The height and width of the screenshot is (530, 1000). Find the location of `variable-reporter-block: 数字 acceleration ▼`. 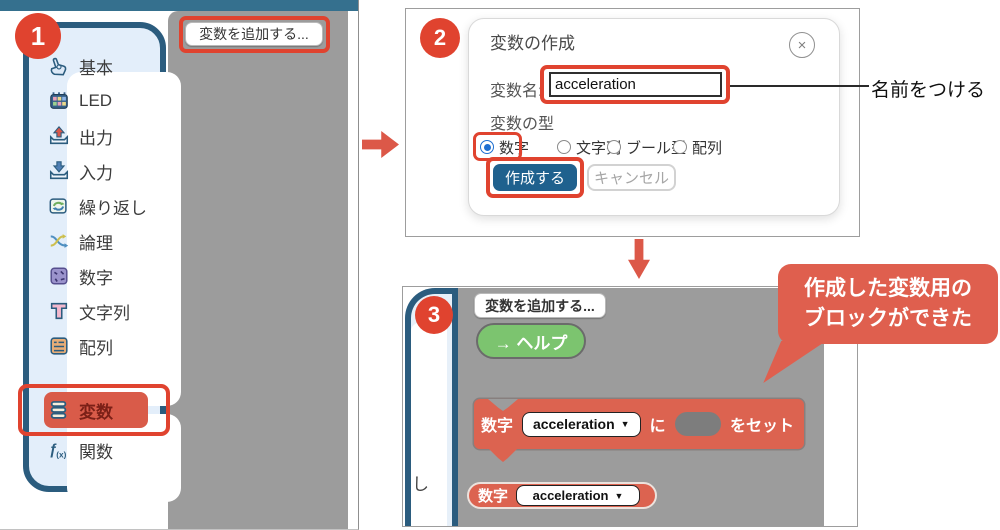

variable-reporter-block: 数字 acceleration ▼ is located at coordinates (562, 495).